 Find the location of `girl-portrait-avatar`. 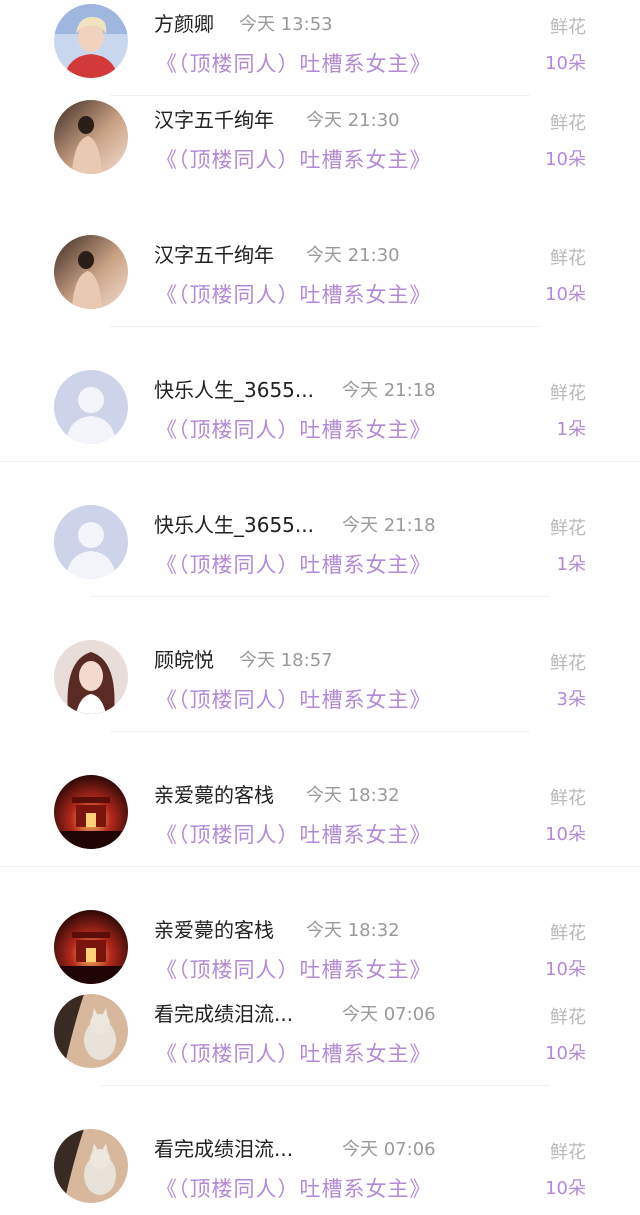

girl-portrait-avatar is located at coordinates (91, 677).